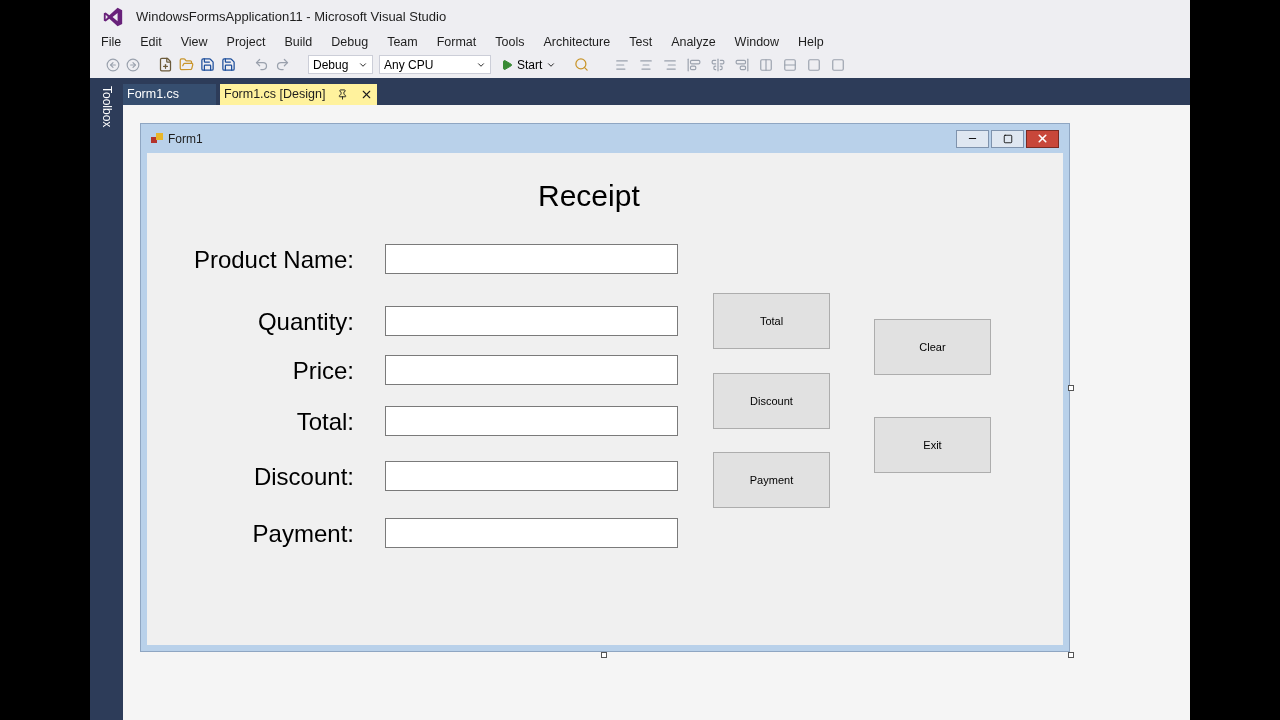  What do you see at coordinates (305, 322) in the screenshot?
I see `field-label: Quantity:` at bounding box center [305, 322].